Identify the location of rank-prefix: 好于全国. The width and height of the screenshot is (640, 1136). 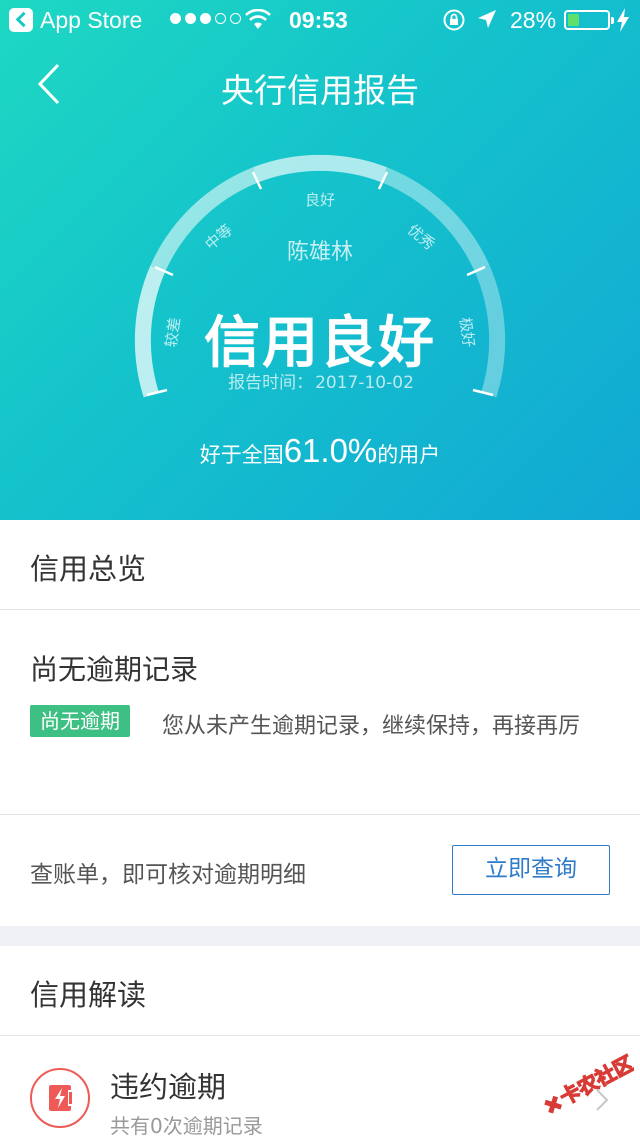
(241, 455).